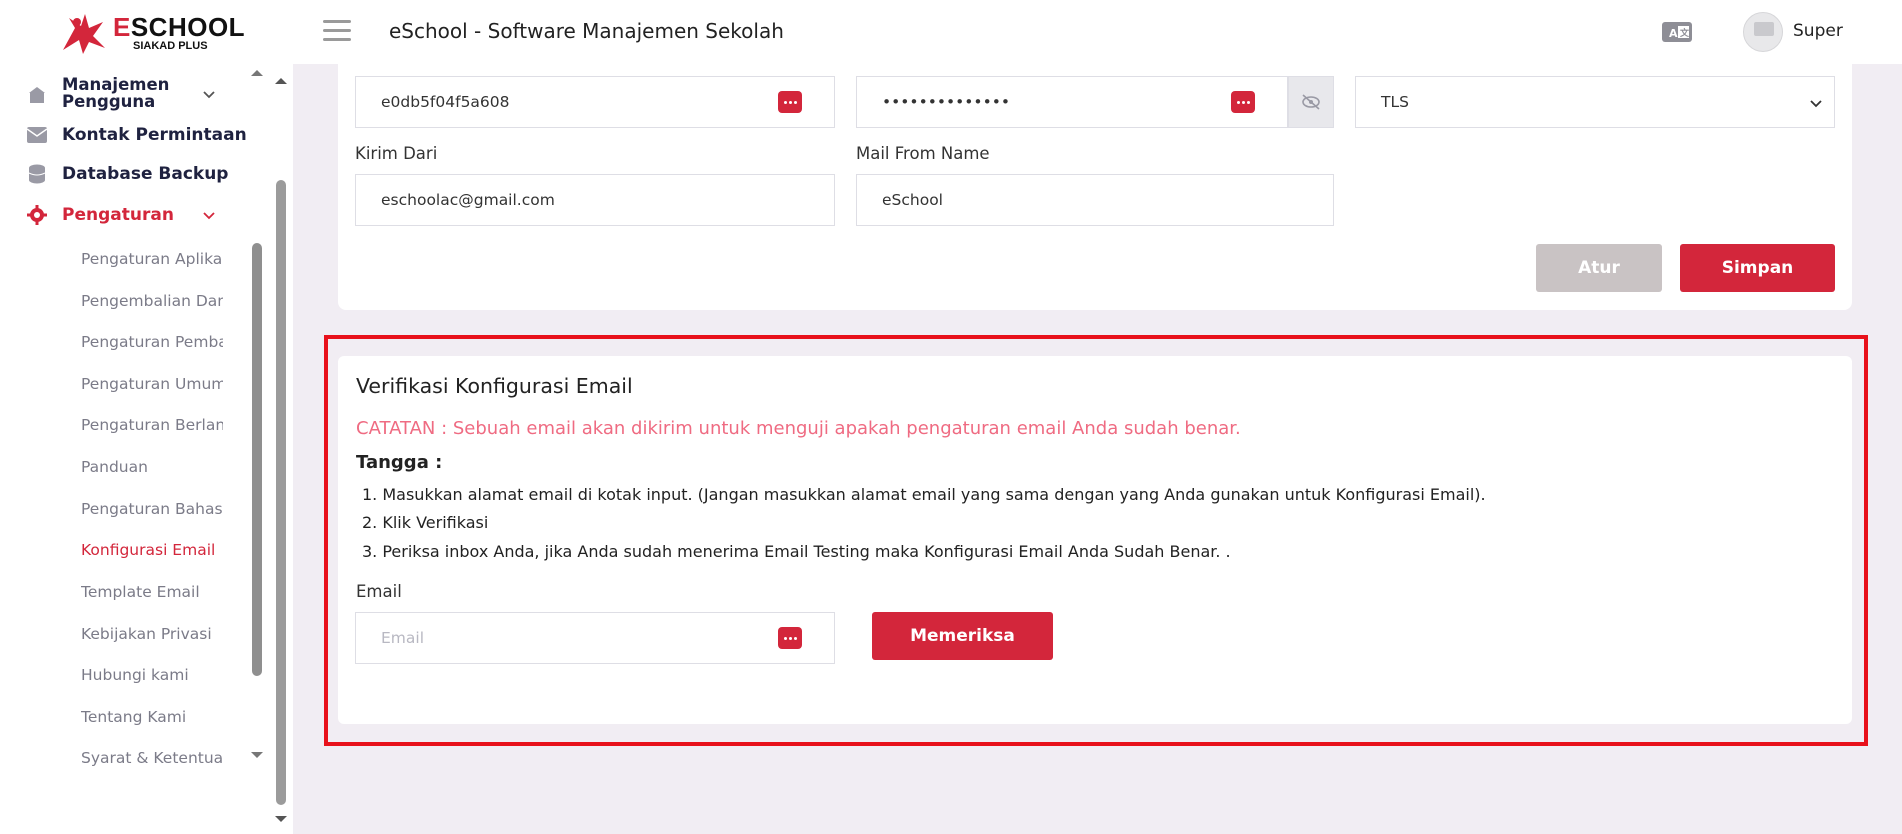 Image resolution: width=1902 pixels, height=834 pixels. Describe the element at coordinates (1673, 33) in the screenshot. I see `svg-text: A` at that location.